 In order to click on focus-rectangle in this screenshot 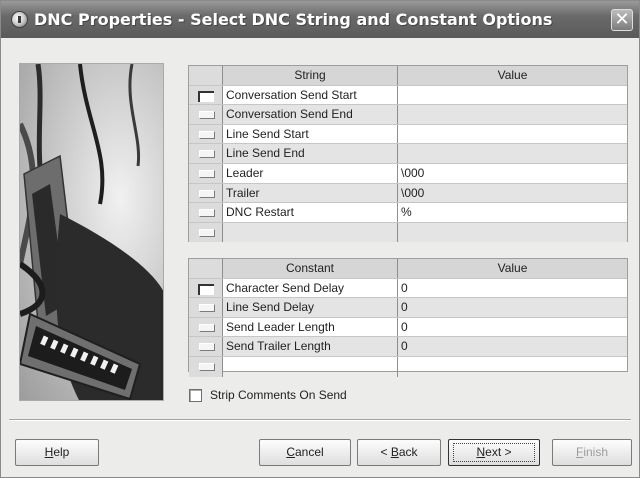, I will do `click(494, 452)`.